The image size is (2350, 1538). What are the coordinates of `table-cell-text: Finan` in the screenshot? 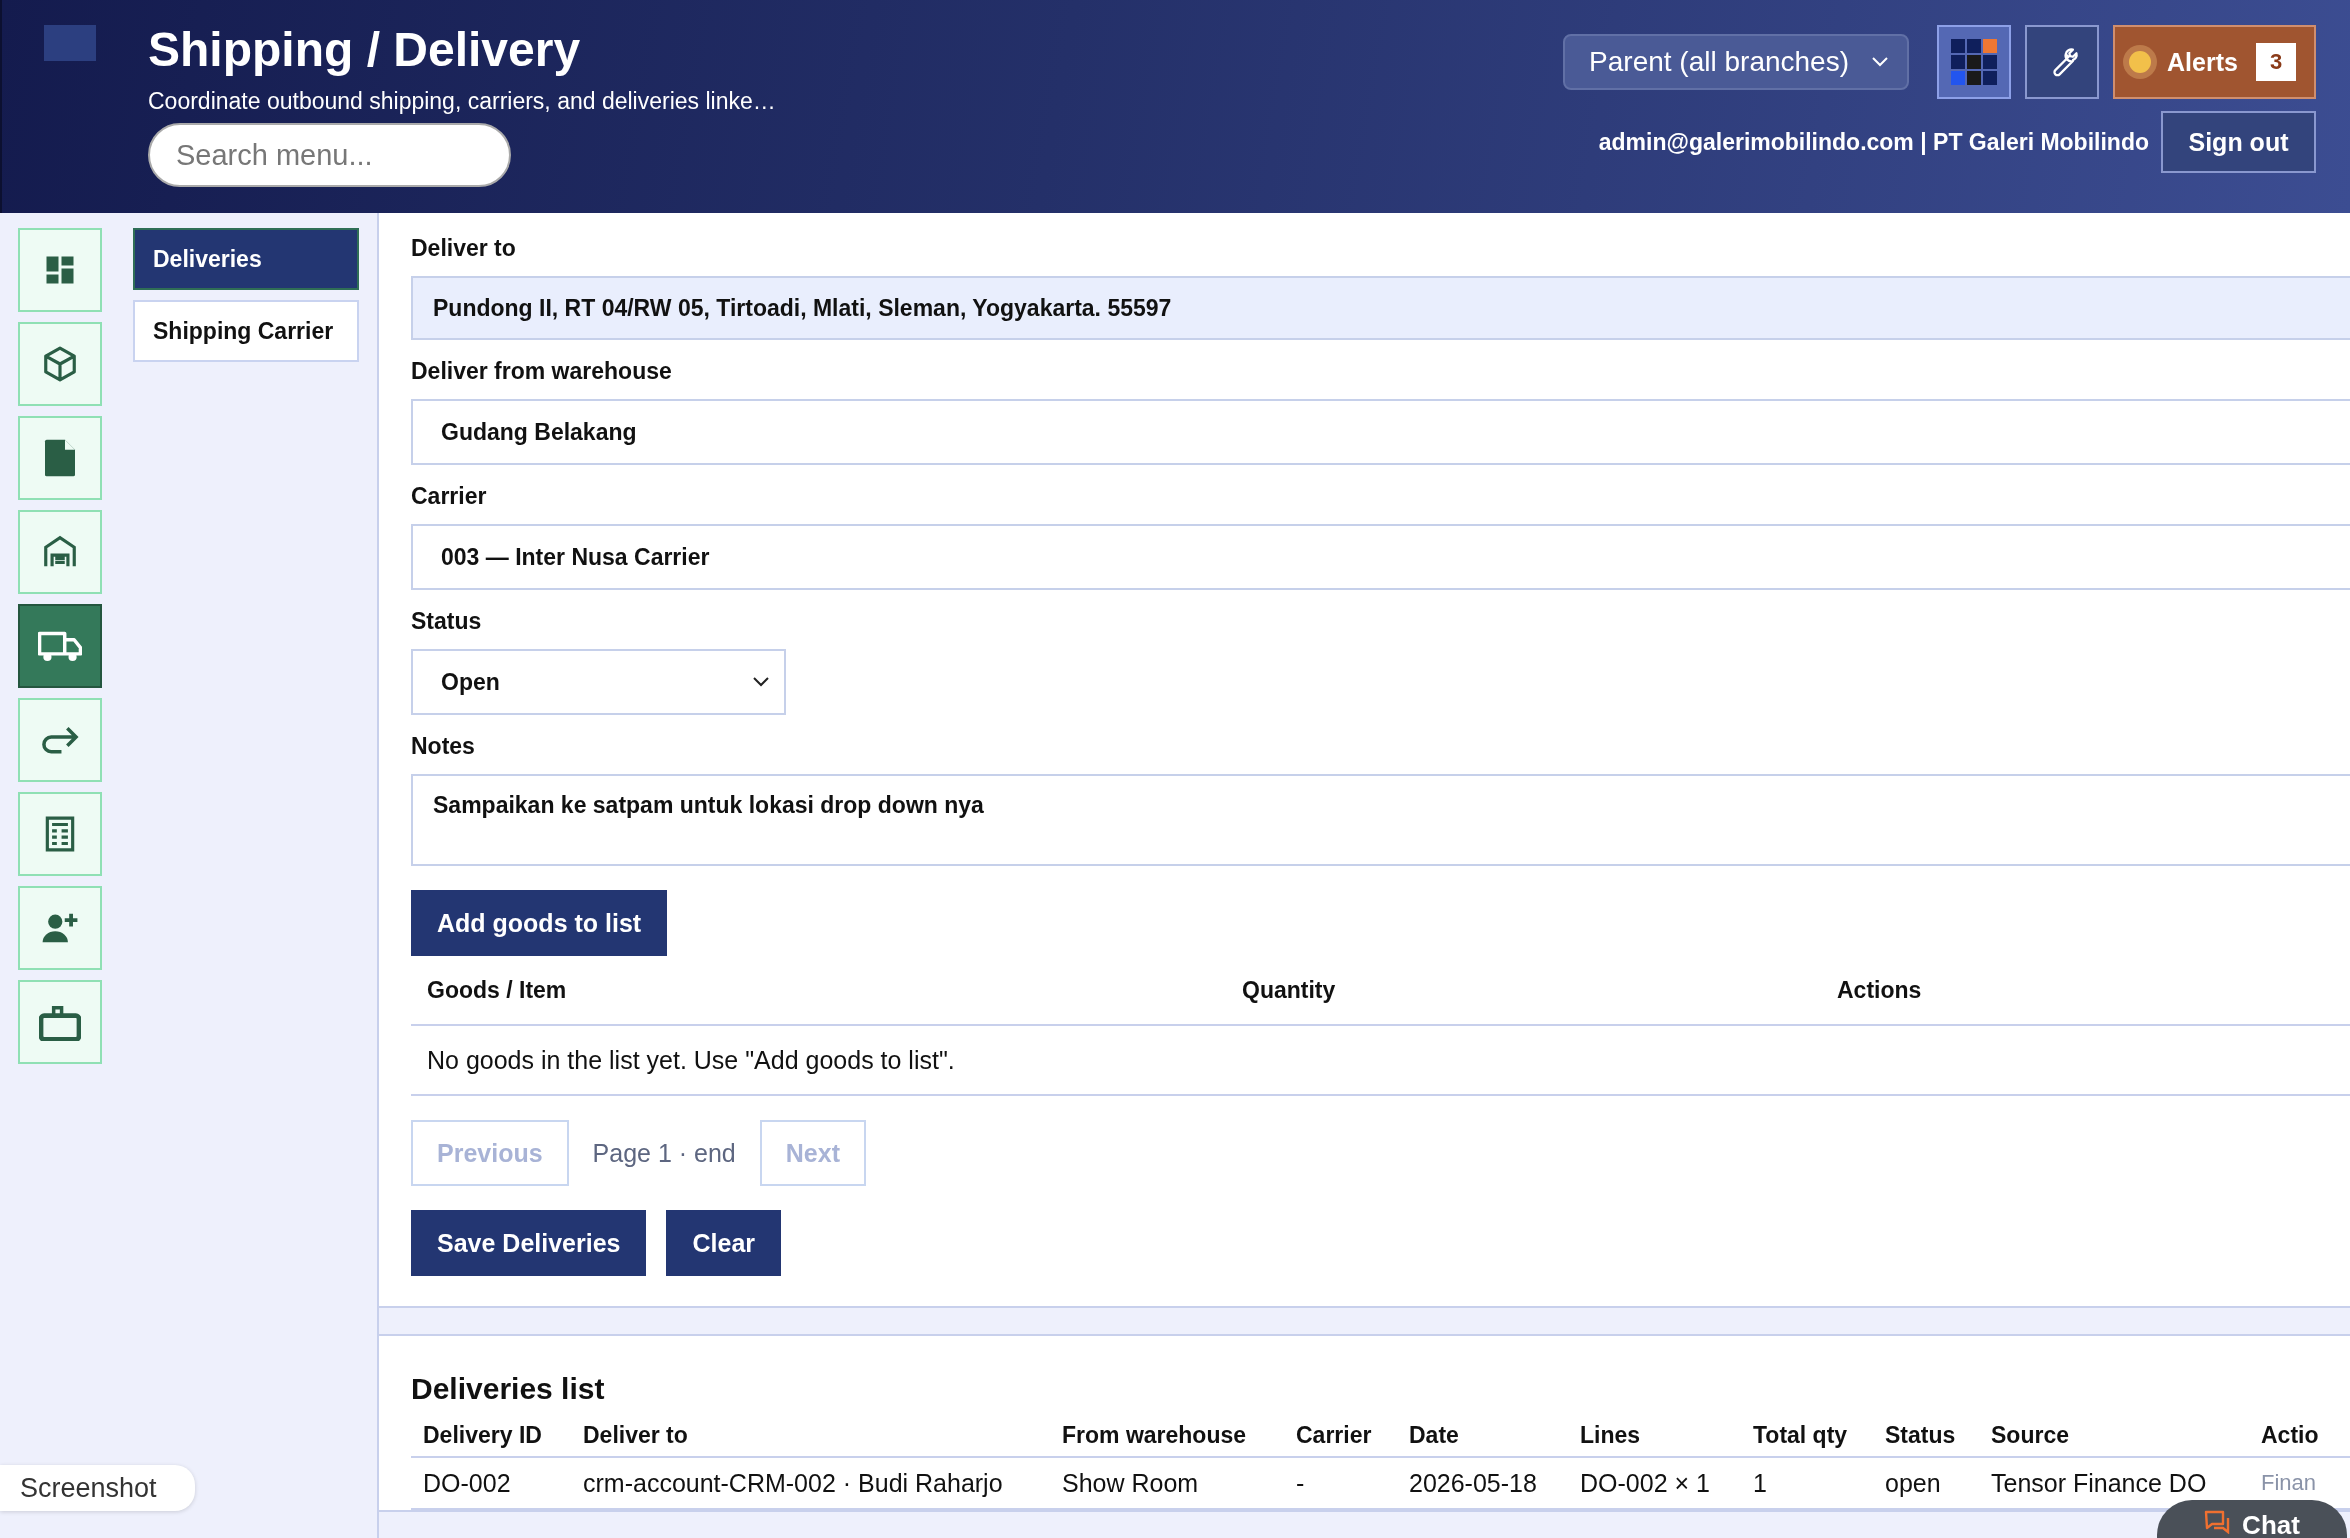 It's located at (2289, 1483).